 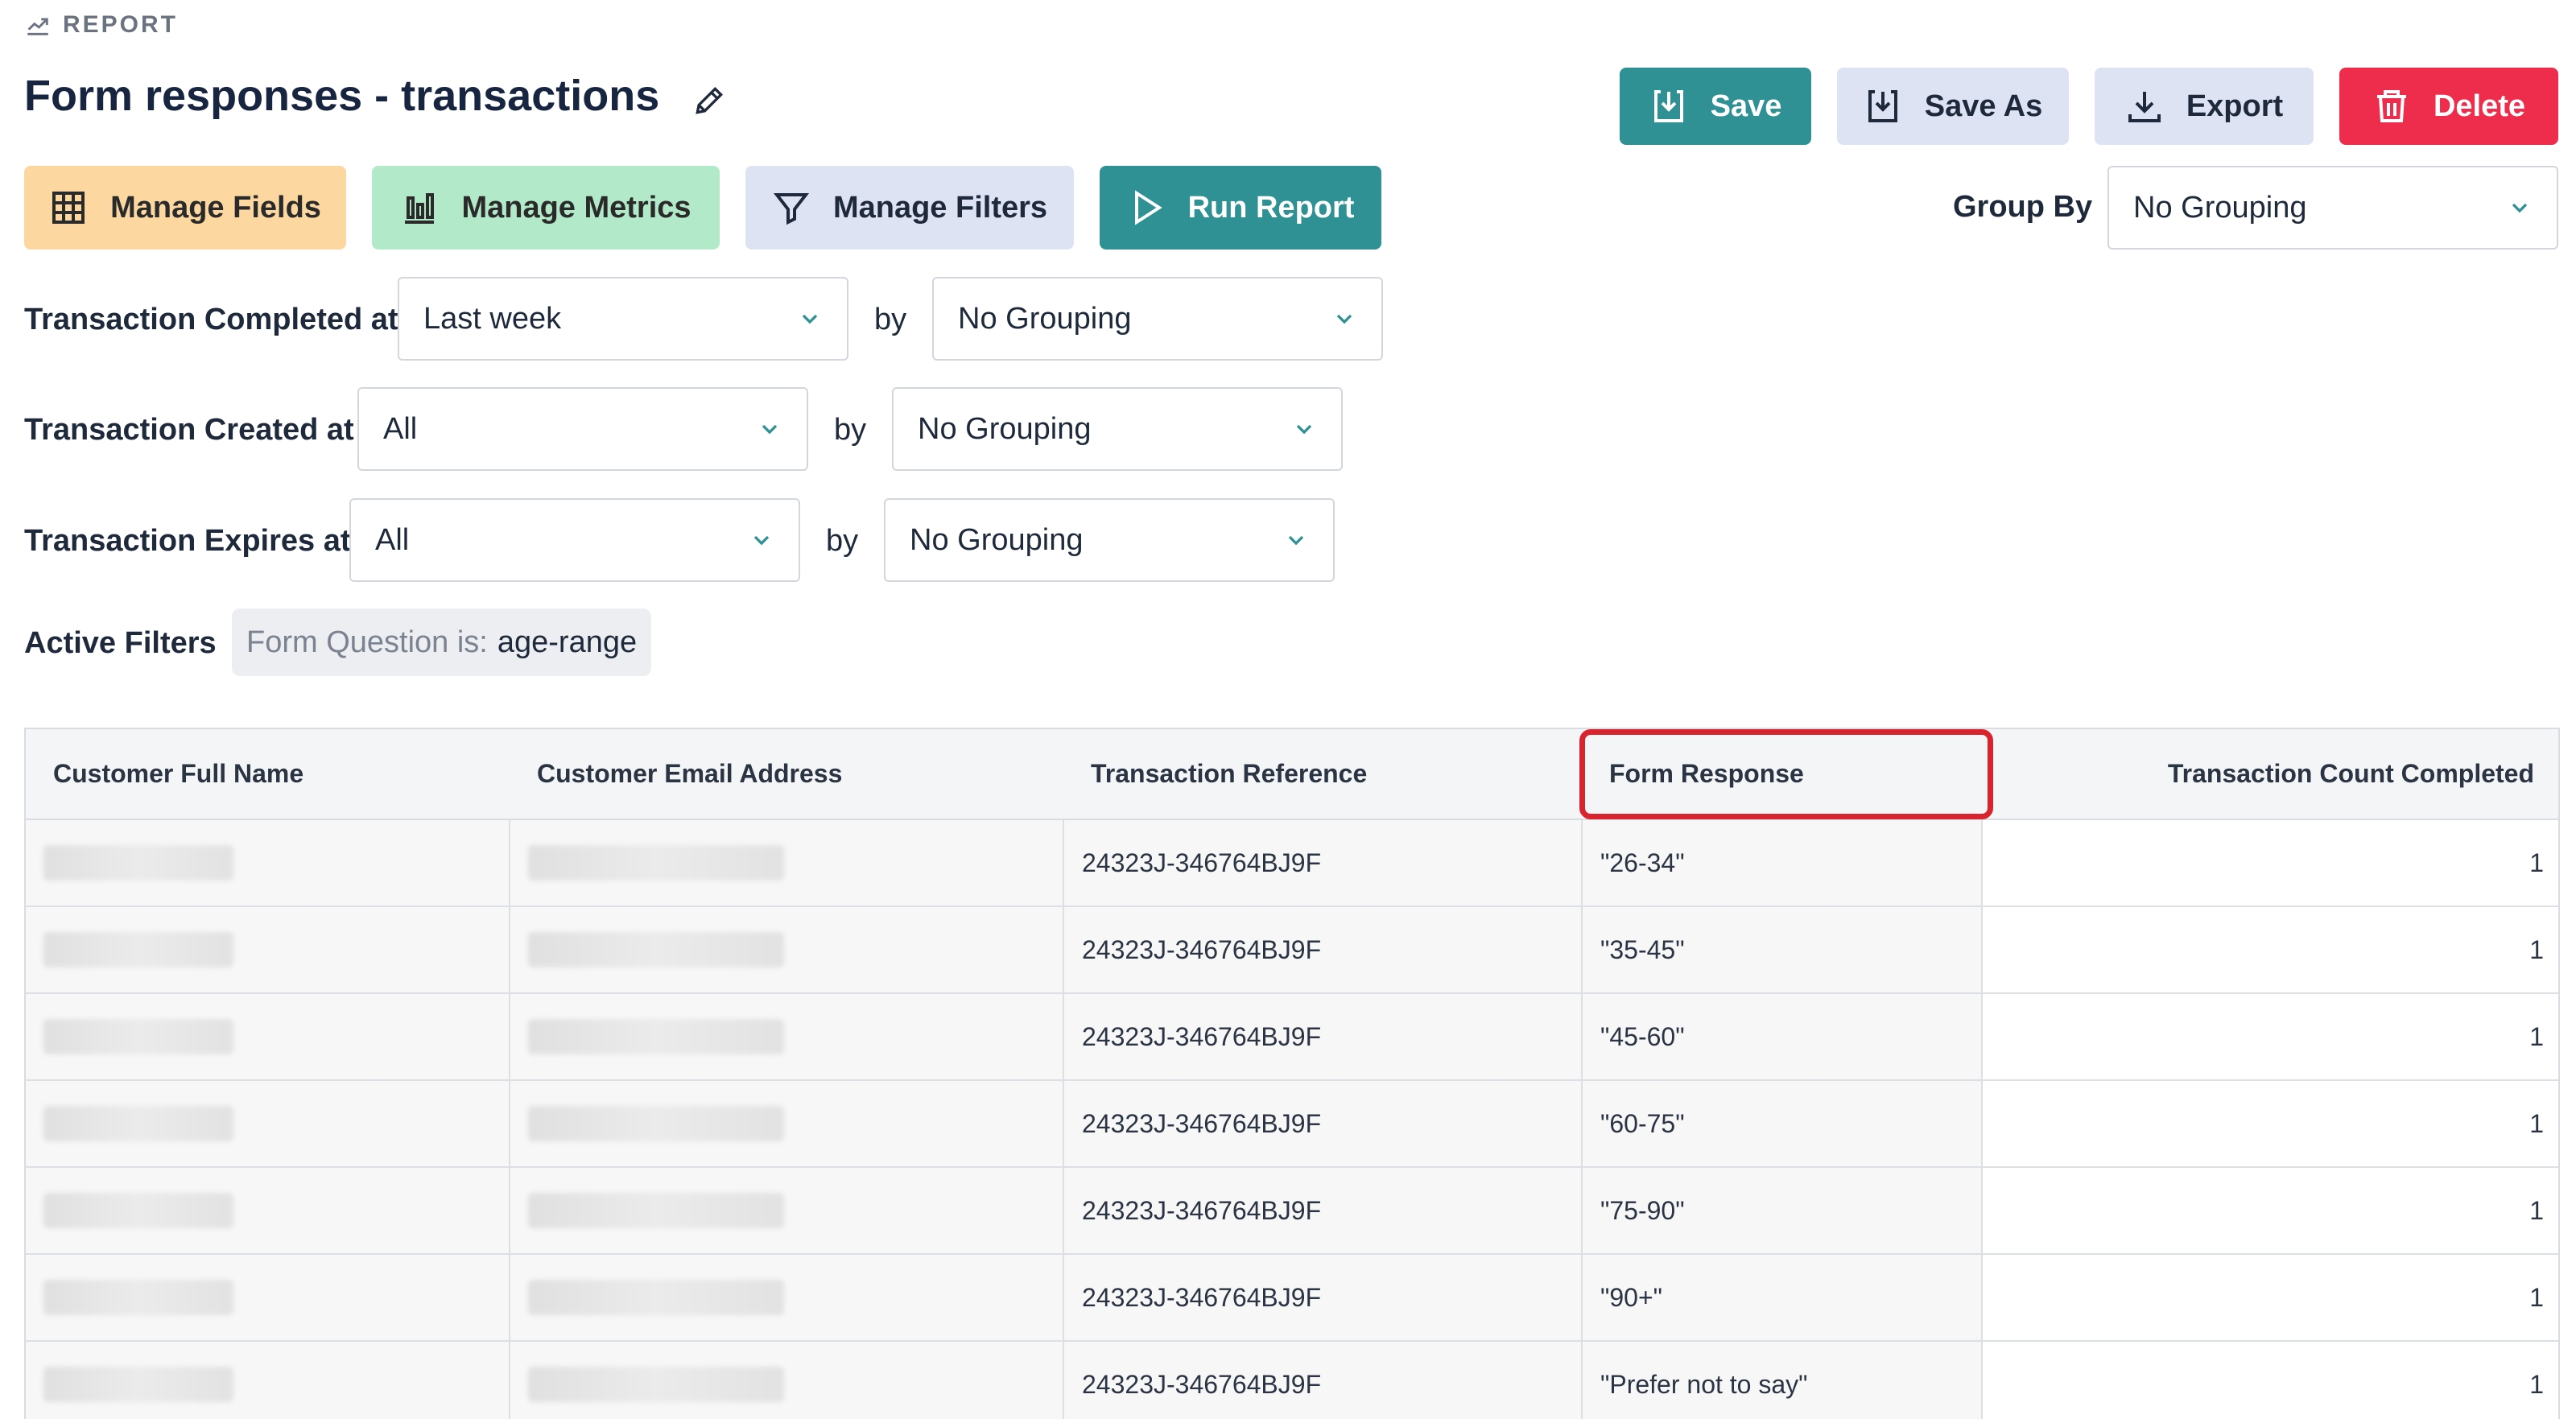 I want to click on column-header-reference: Transaction Reference, so click(x=1322, y=774).